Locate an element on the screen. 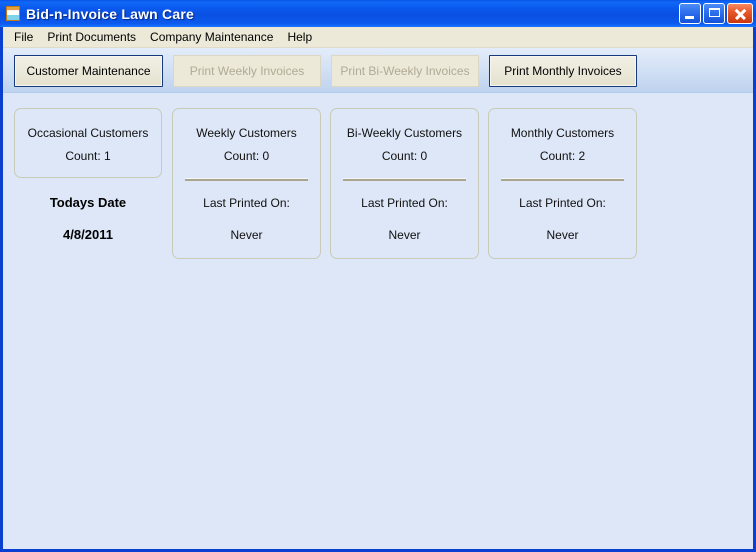 This screenshot has height=552, width=756. window-controls is located at coordinates (716, 13).